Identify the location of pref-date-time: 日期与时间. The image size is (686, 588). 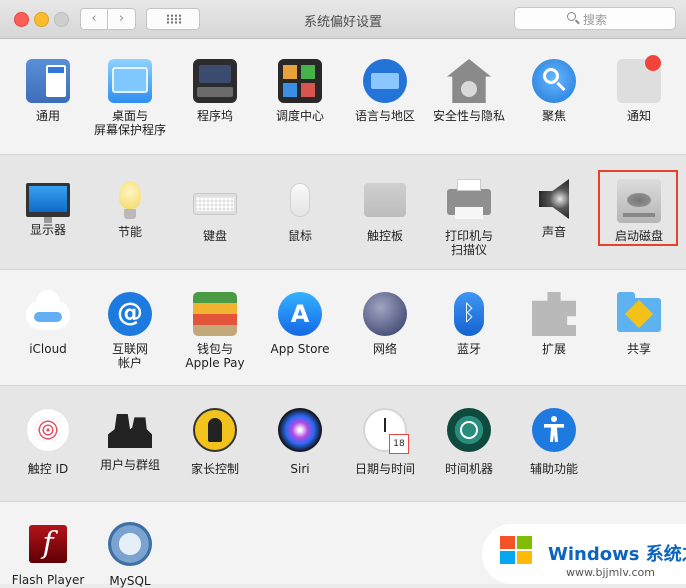
(385, 442).